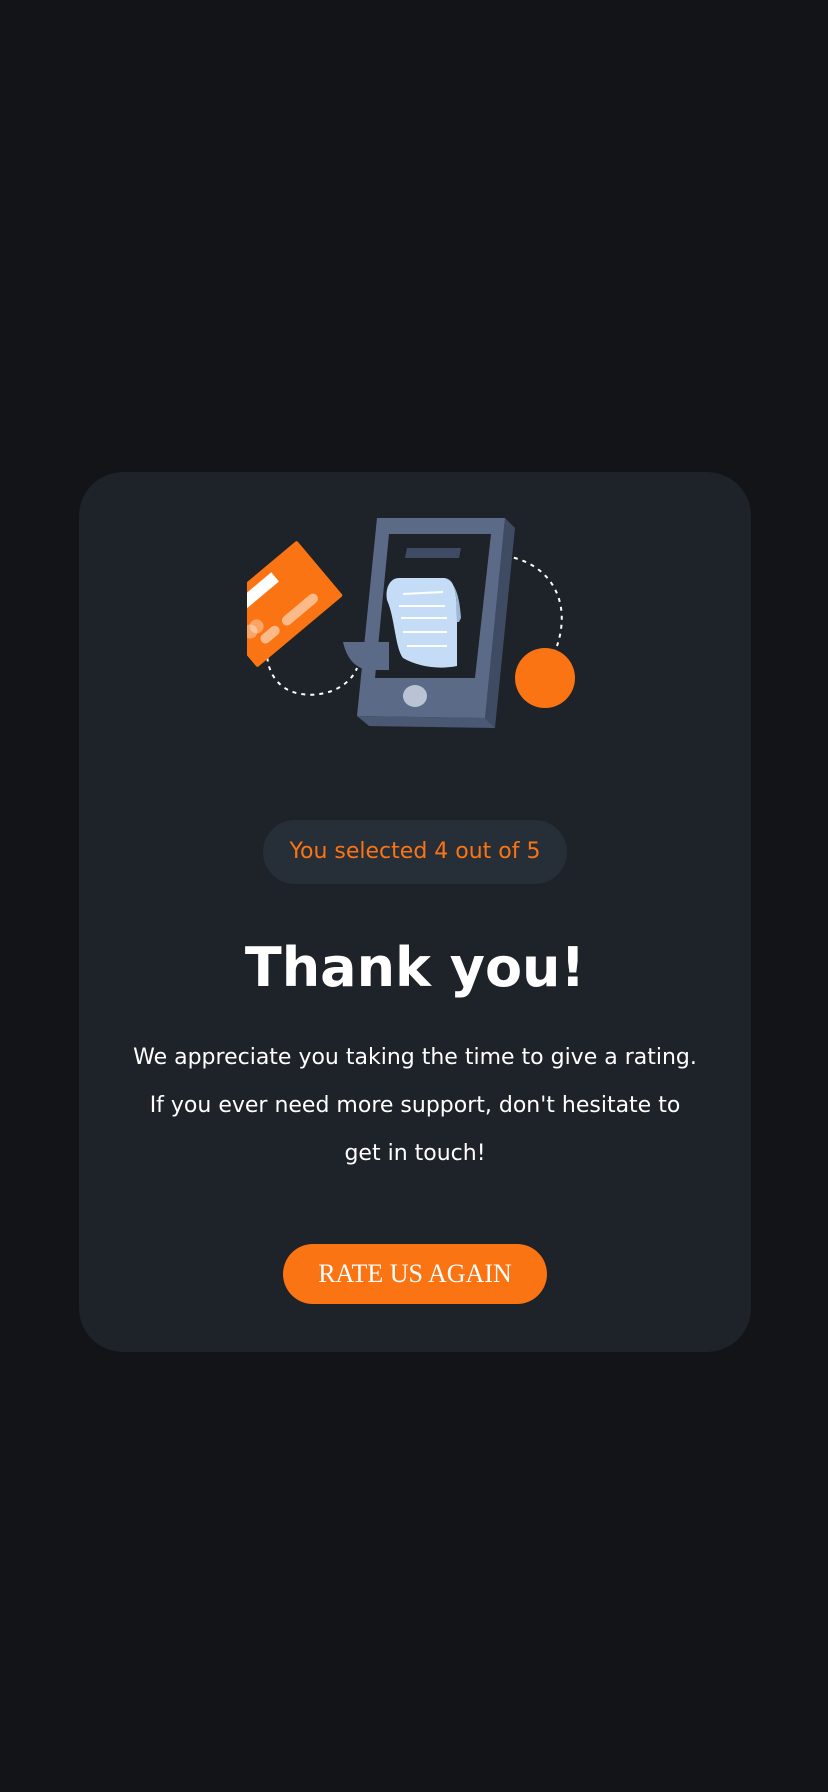  What do you see at coordinates (433, 553) in the screenshot?
I see `screen-header` at bounding box center [433, 553].